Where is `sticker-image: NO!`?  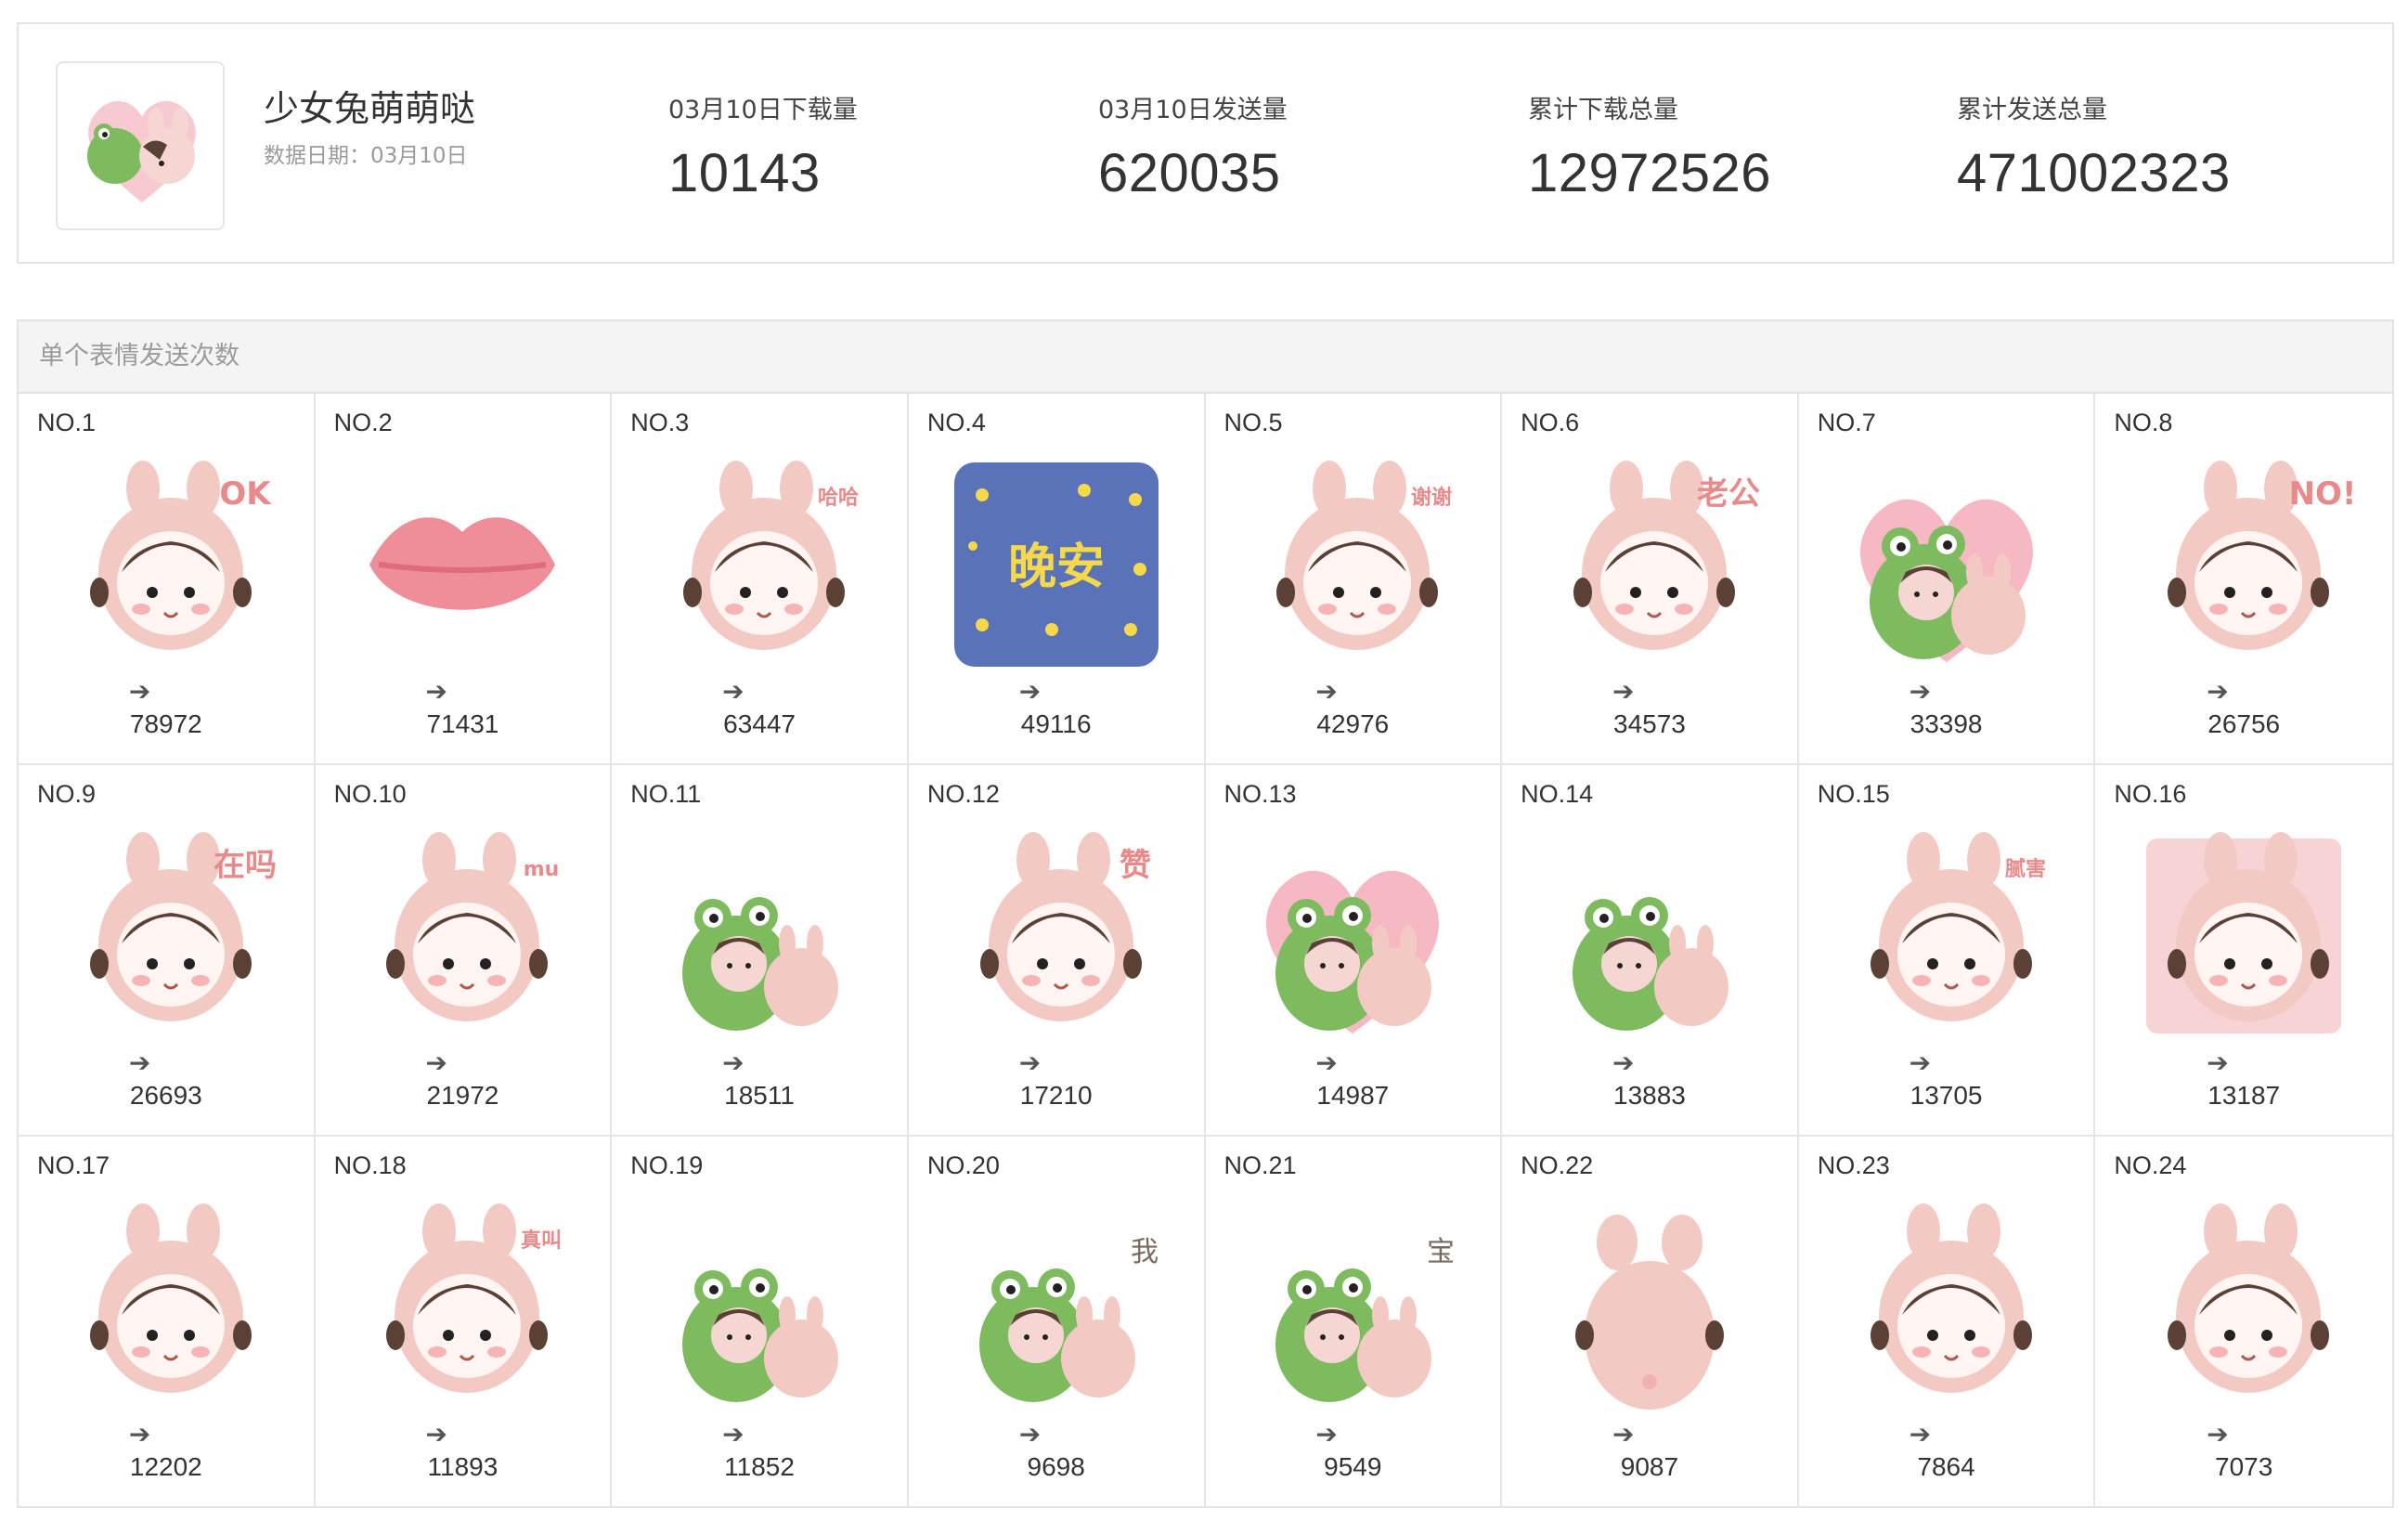
sticker-image: NO! is located at coordinates (2244, 564).